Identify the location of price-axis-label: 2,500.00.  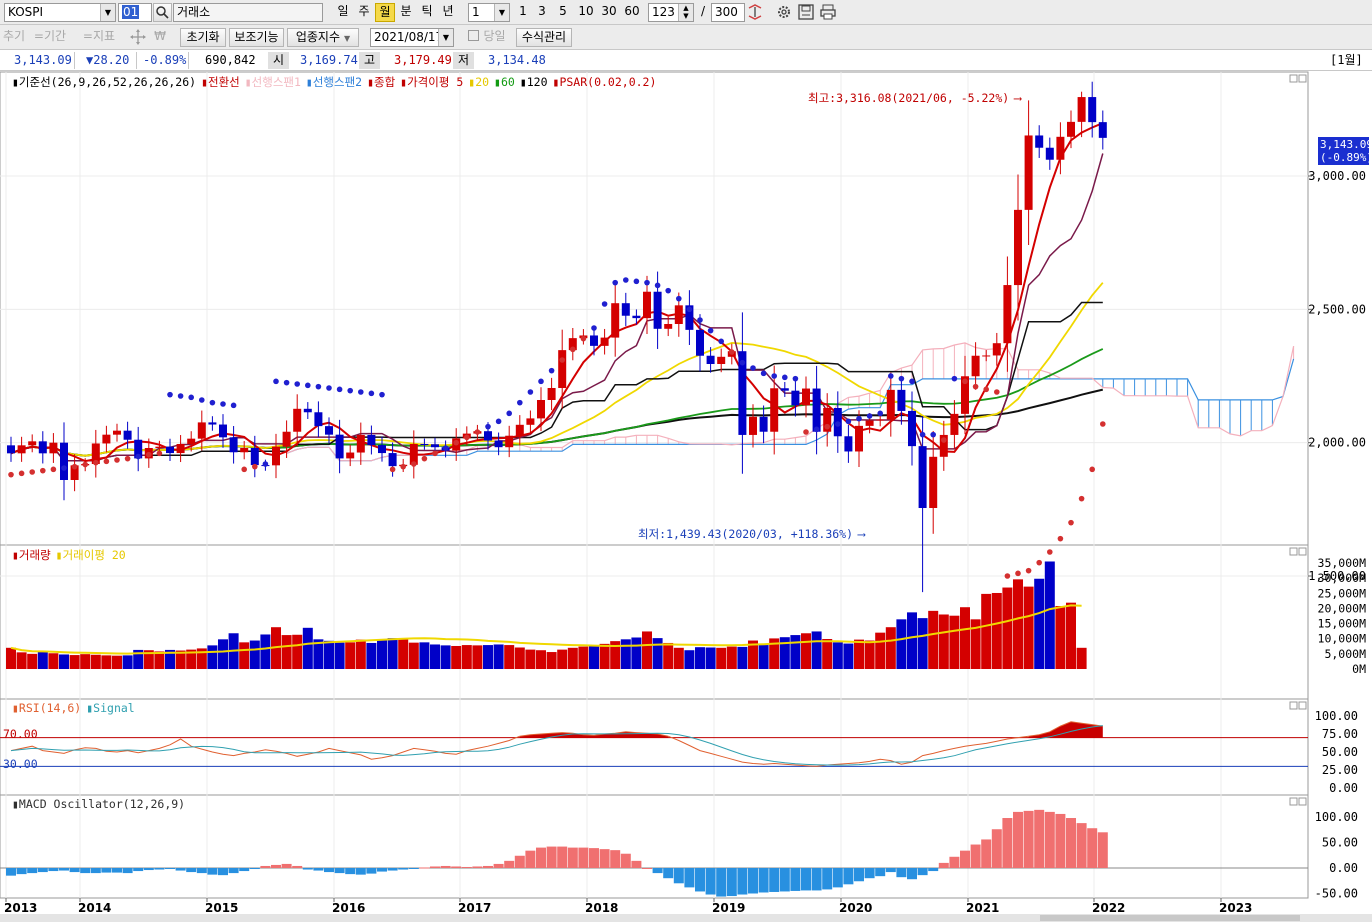
(1337, 309).